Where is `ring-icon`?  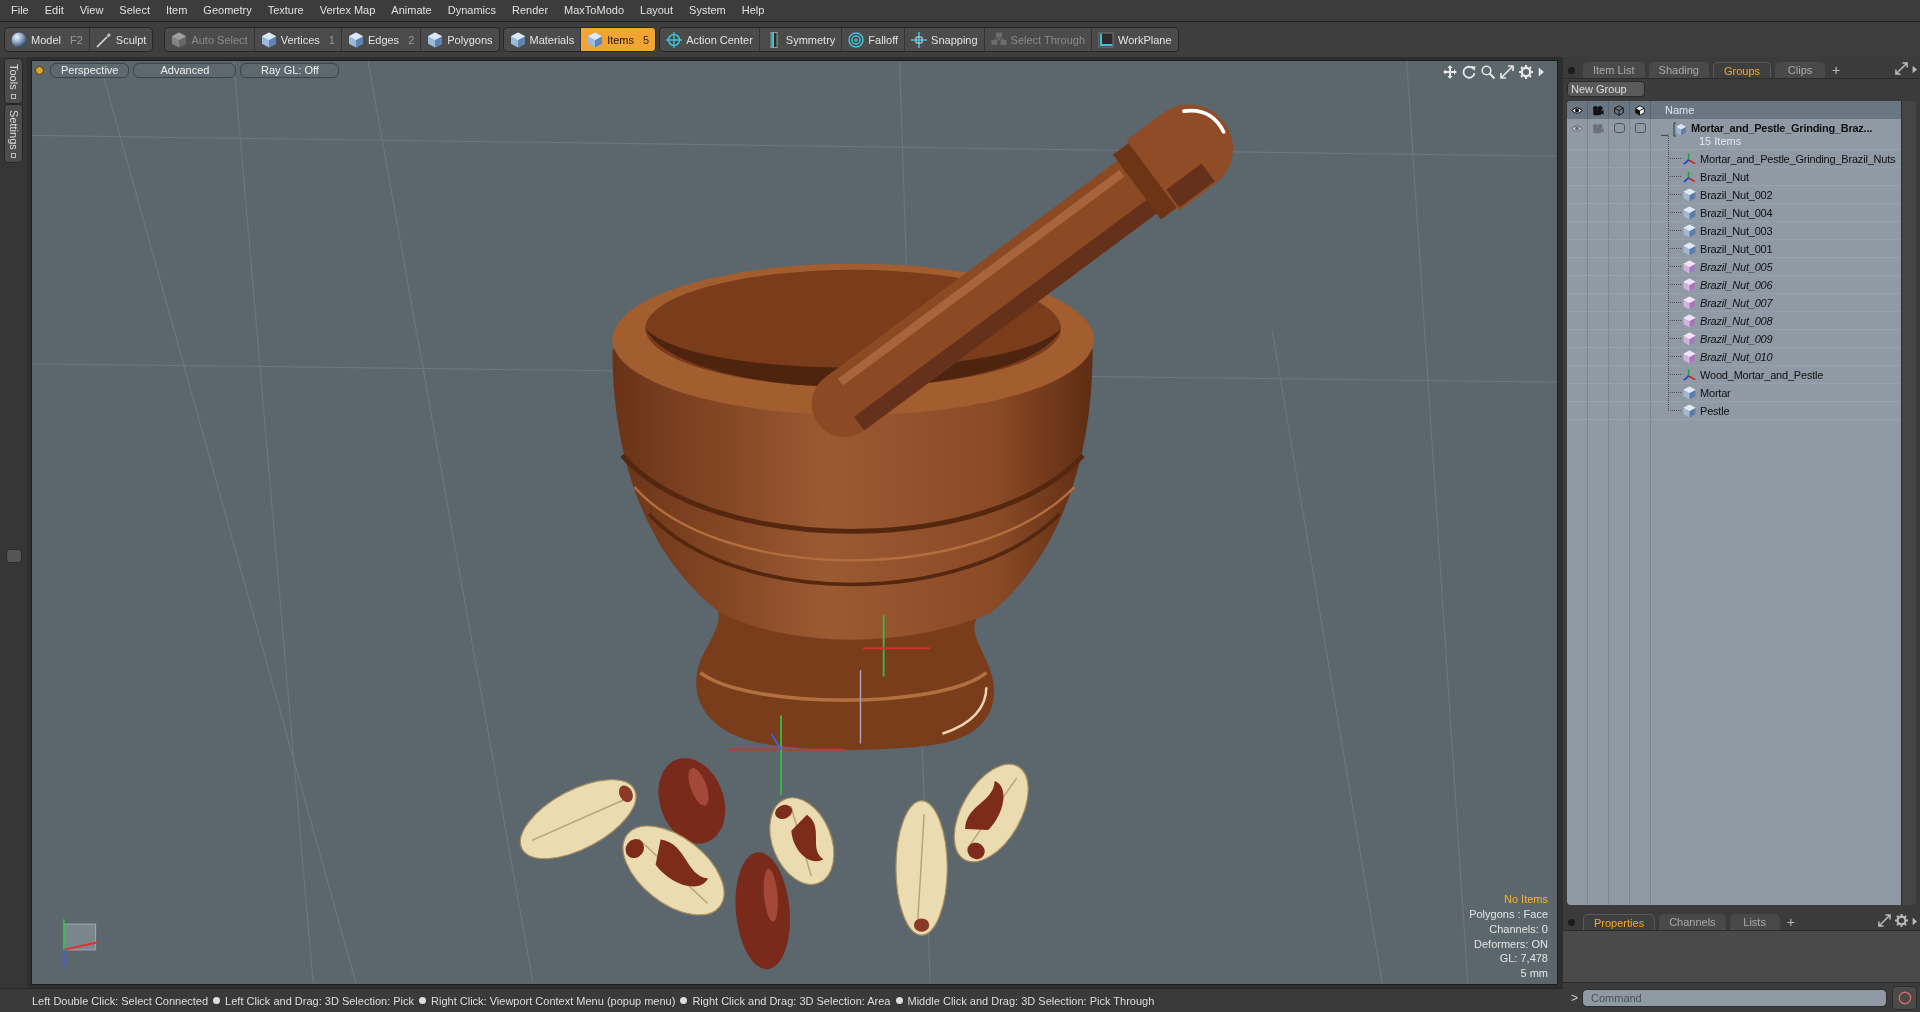 ring-icon is located at coordinates (1904, 997).